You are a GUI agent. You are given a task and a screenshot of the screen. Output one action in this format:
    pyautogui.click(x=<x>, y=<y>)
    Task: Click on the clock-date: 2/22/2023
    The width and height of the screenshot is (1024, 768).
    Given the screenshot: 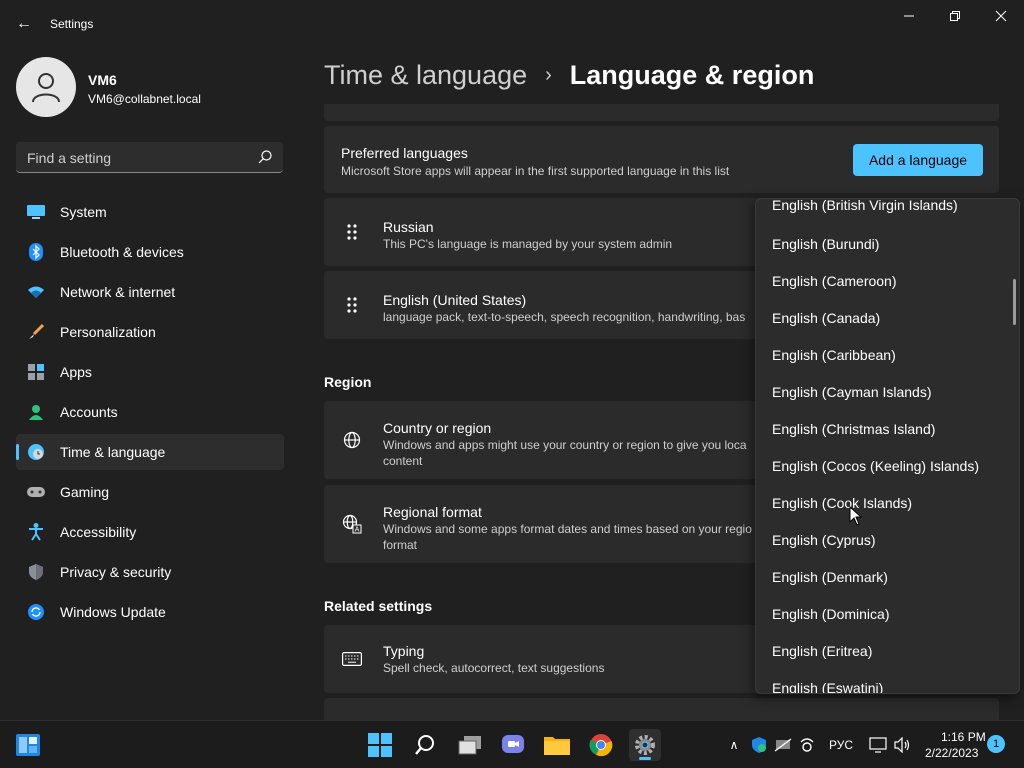 What is the action you would take?
    pyautogui.click(x=951, y=753)
    